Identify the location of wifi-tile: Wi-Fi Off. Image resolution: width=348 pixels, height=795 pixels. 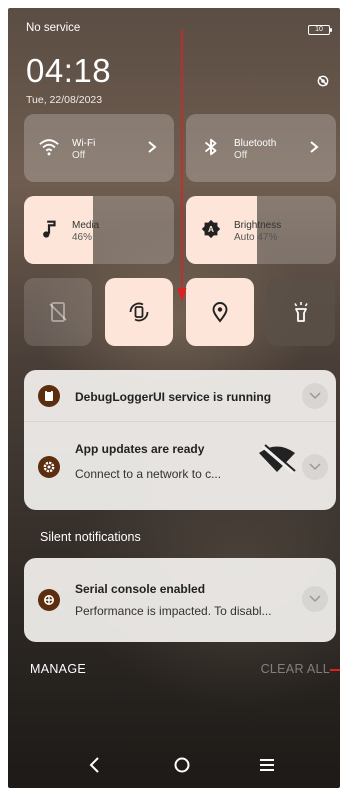
(99, 148).